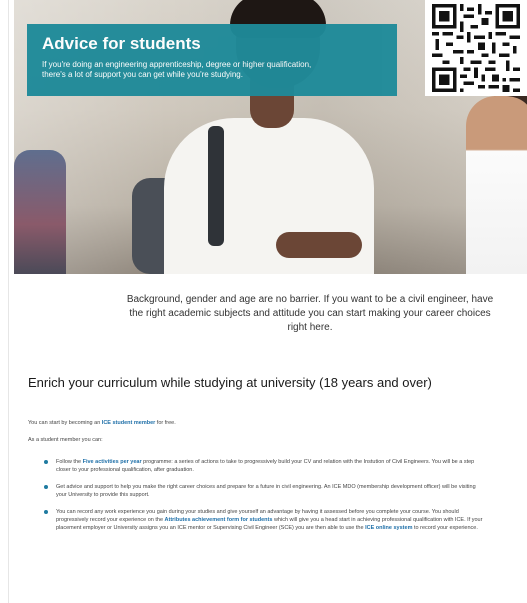  Describe the element at coordinates (165, 423) in the screenshot. I see `p1-suffix: for free.` at that location.